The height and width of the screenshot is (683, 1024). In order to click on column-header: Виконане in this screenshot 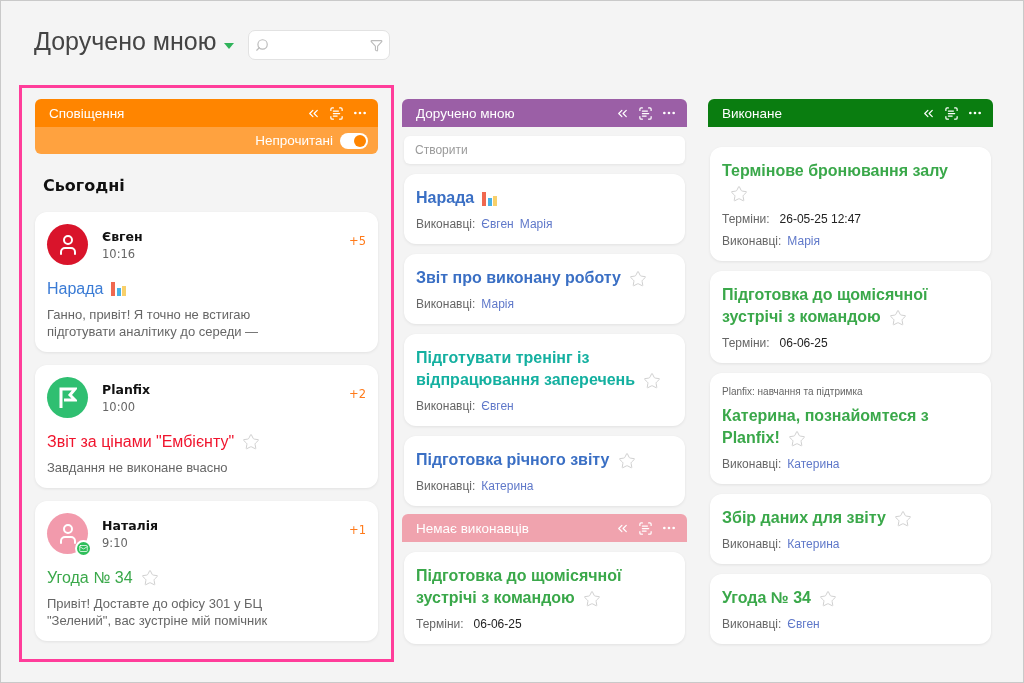, I will do `click(850, 113)`.